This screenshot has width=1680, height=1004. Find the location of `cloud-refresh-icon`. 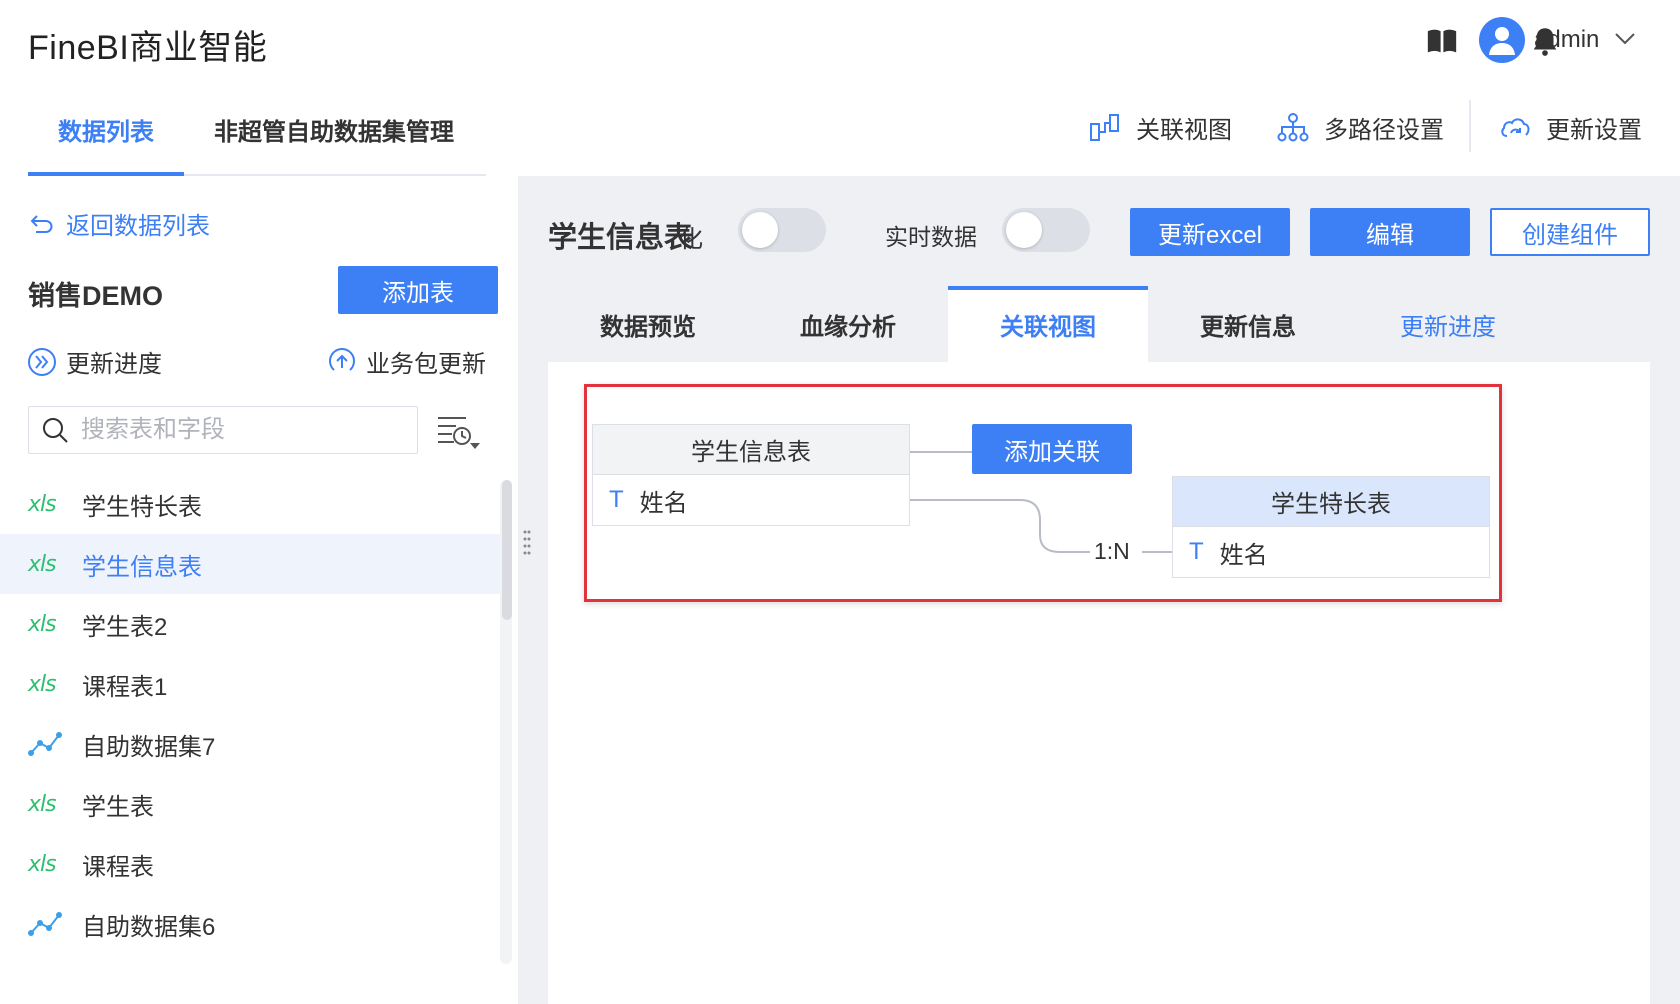

cloud-refresh-icon is located at coordinates (1515, 127).